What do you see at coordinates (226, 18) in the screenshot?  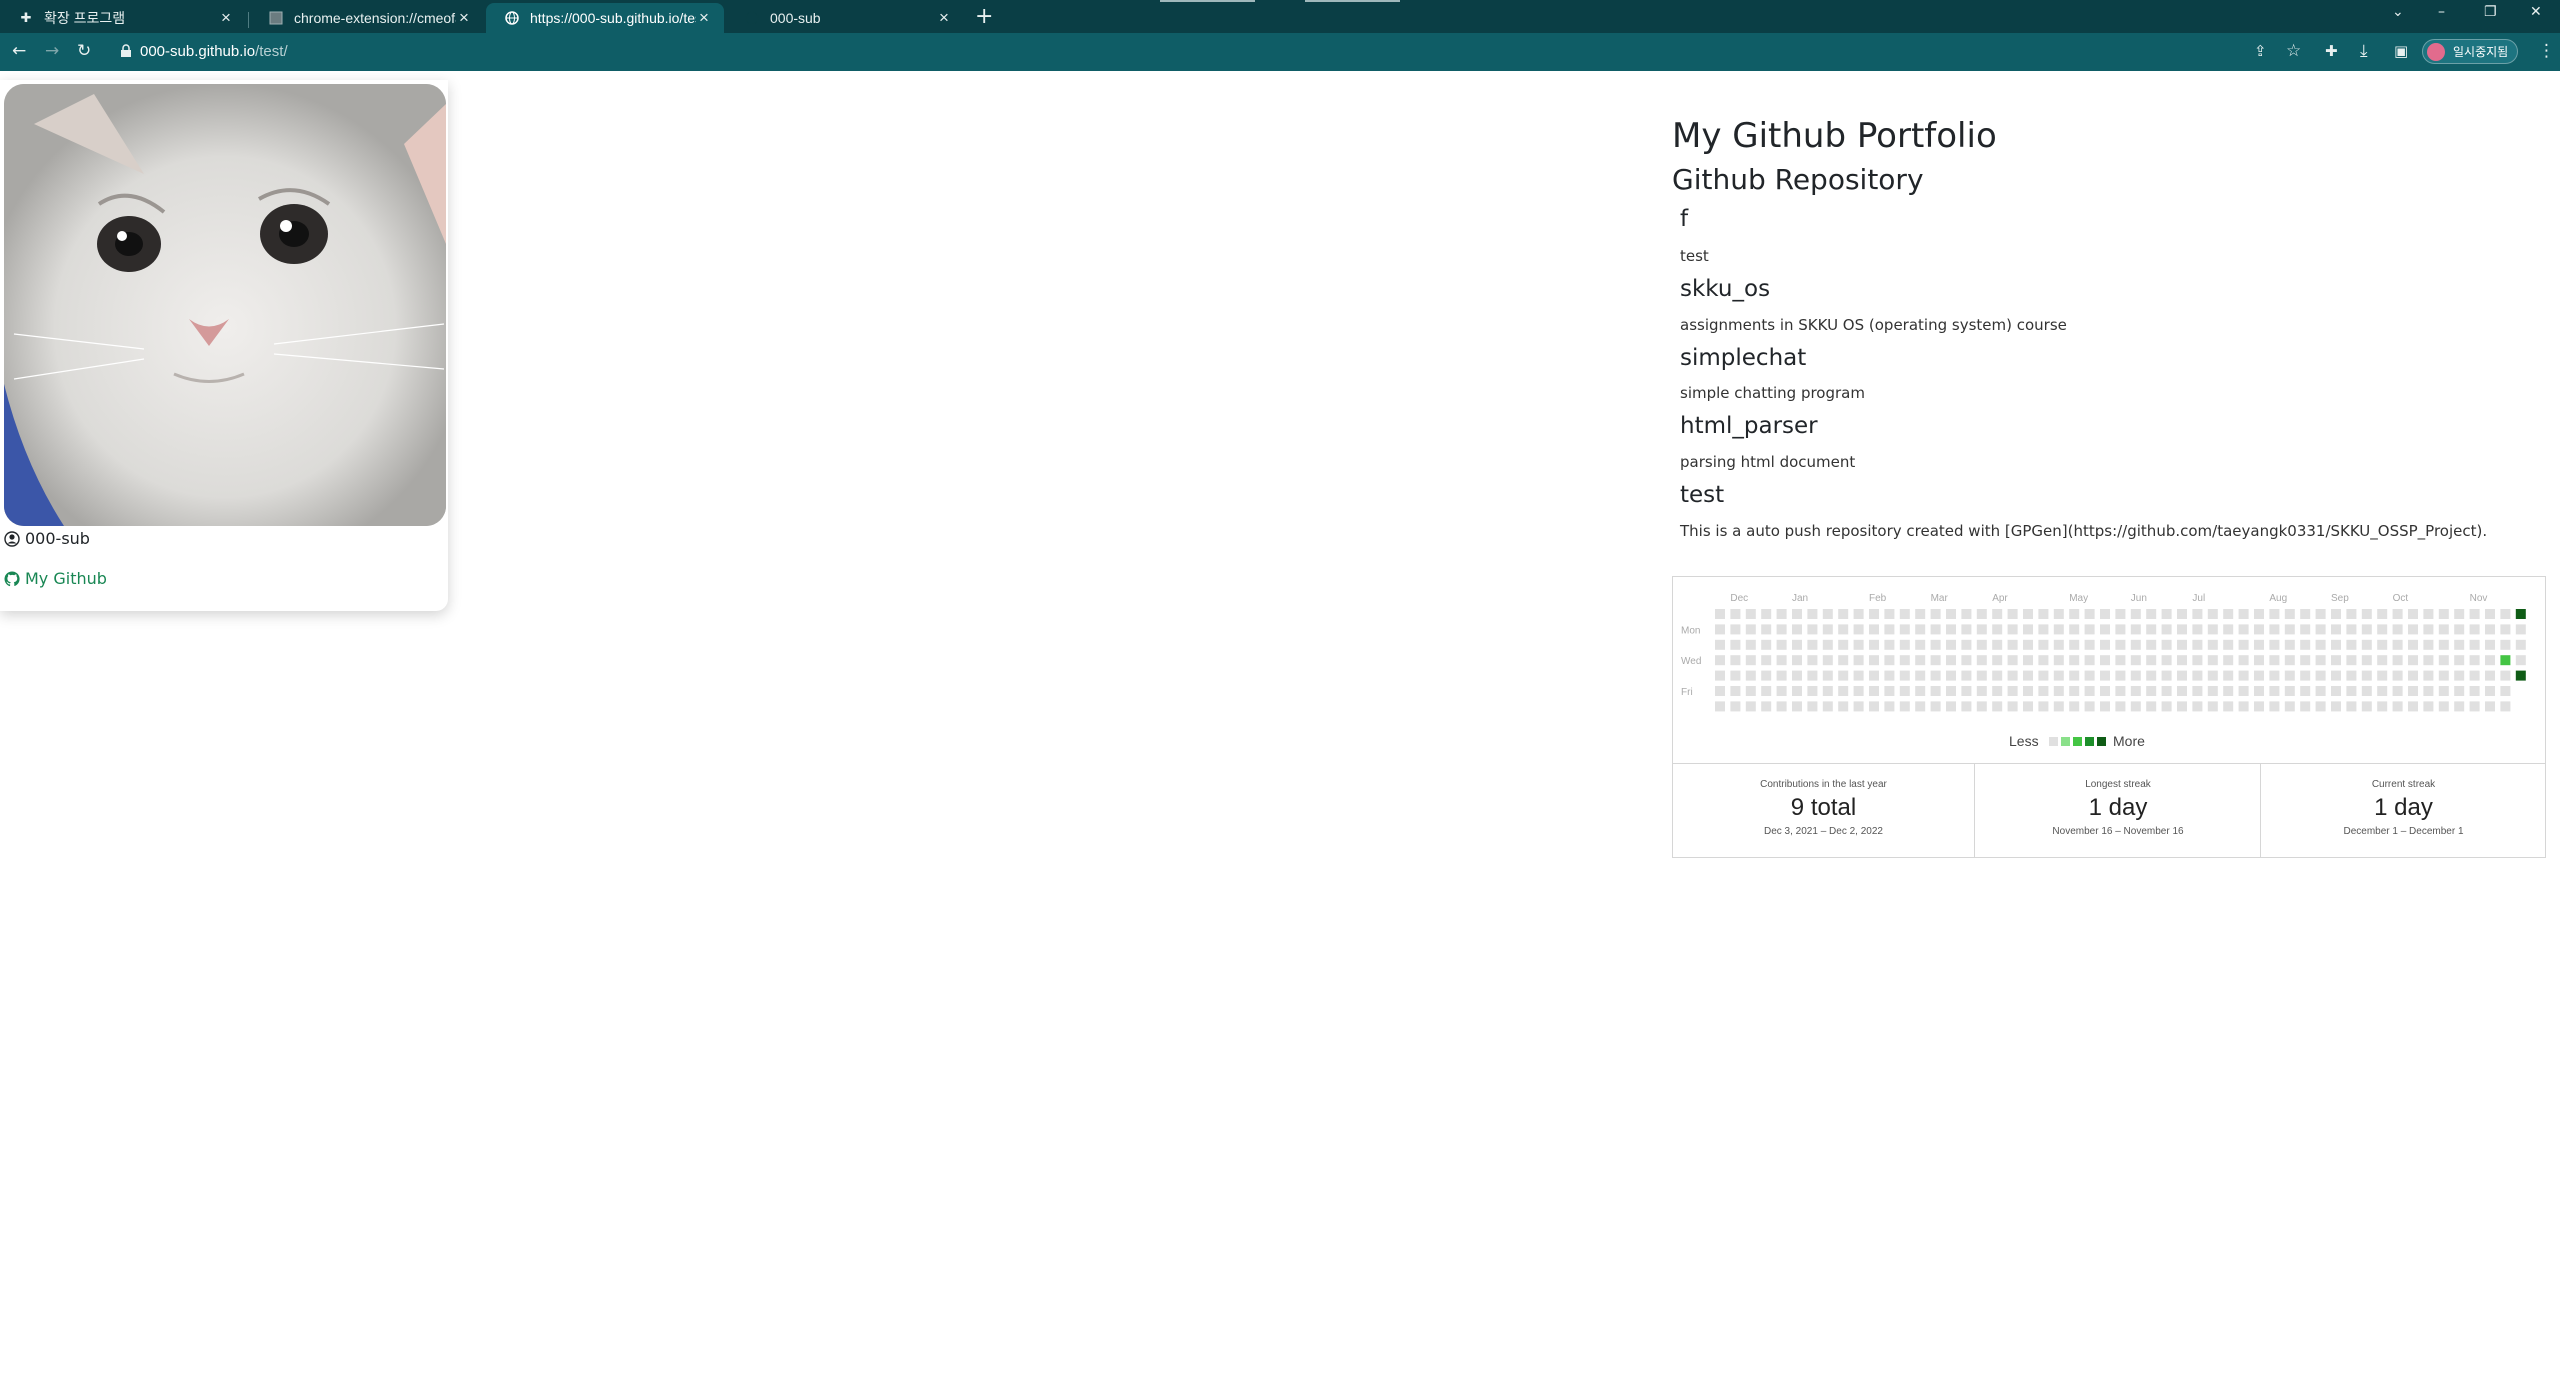 I see `close-icon: ×` at bounding box center [226, 18].